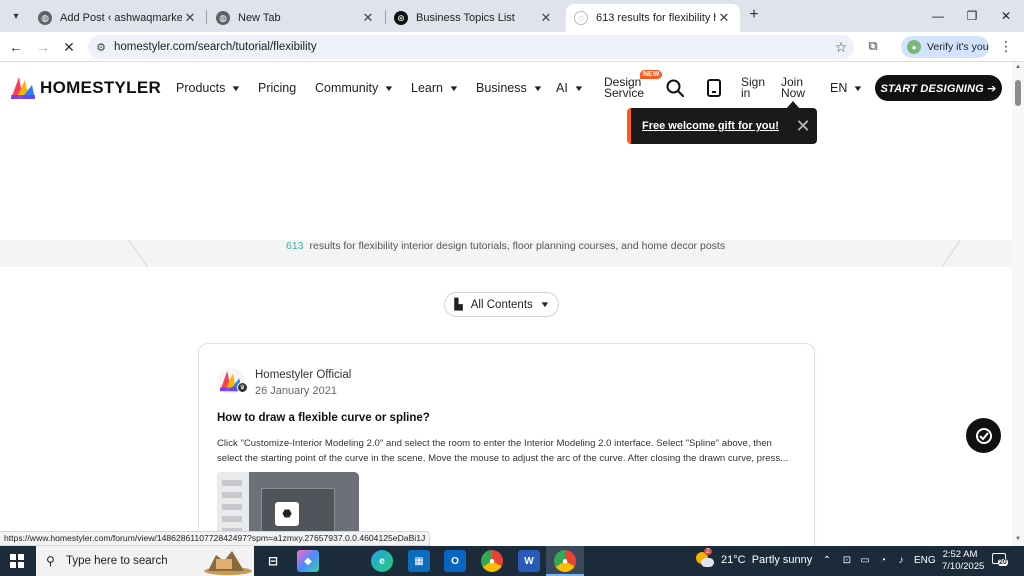 Image resolution: width=1024 pixels, height=576 pixels. What do you see at coordinates (675, 88) in the screenshot?
I see `search-icon` at bounding box center [675, 88].